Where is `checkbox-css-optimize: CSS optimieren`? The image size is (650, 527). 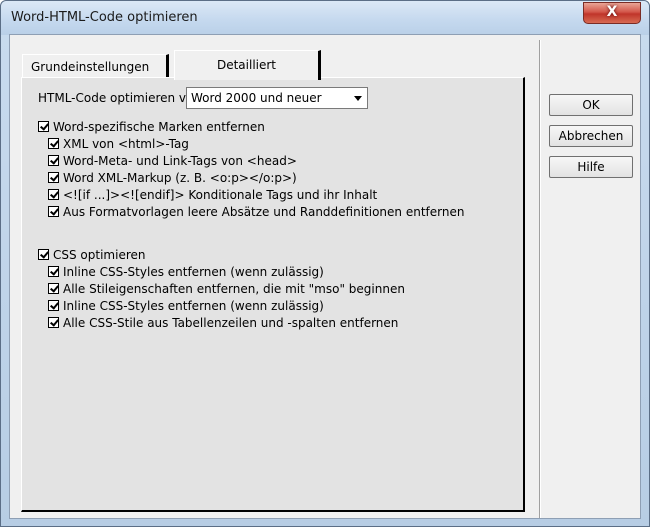 checkbox-css-optimize: CSS optimieren is located at coordinates (92, 255).